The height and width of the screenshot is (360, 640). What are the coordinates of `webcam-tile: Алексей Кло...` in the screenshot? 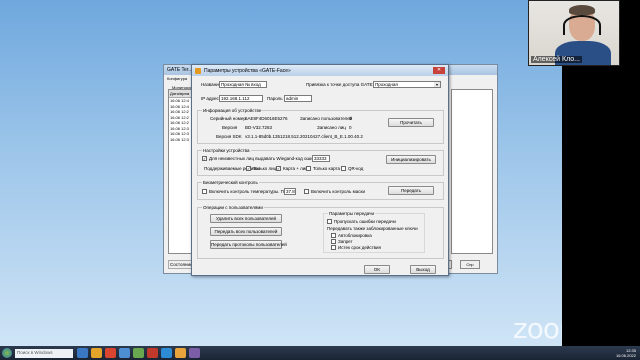 It's located at (574, 33).